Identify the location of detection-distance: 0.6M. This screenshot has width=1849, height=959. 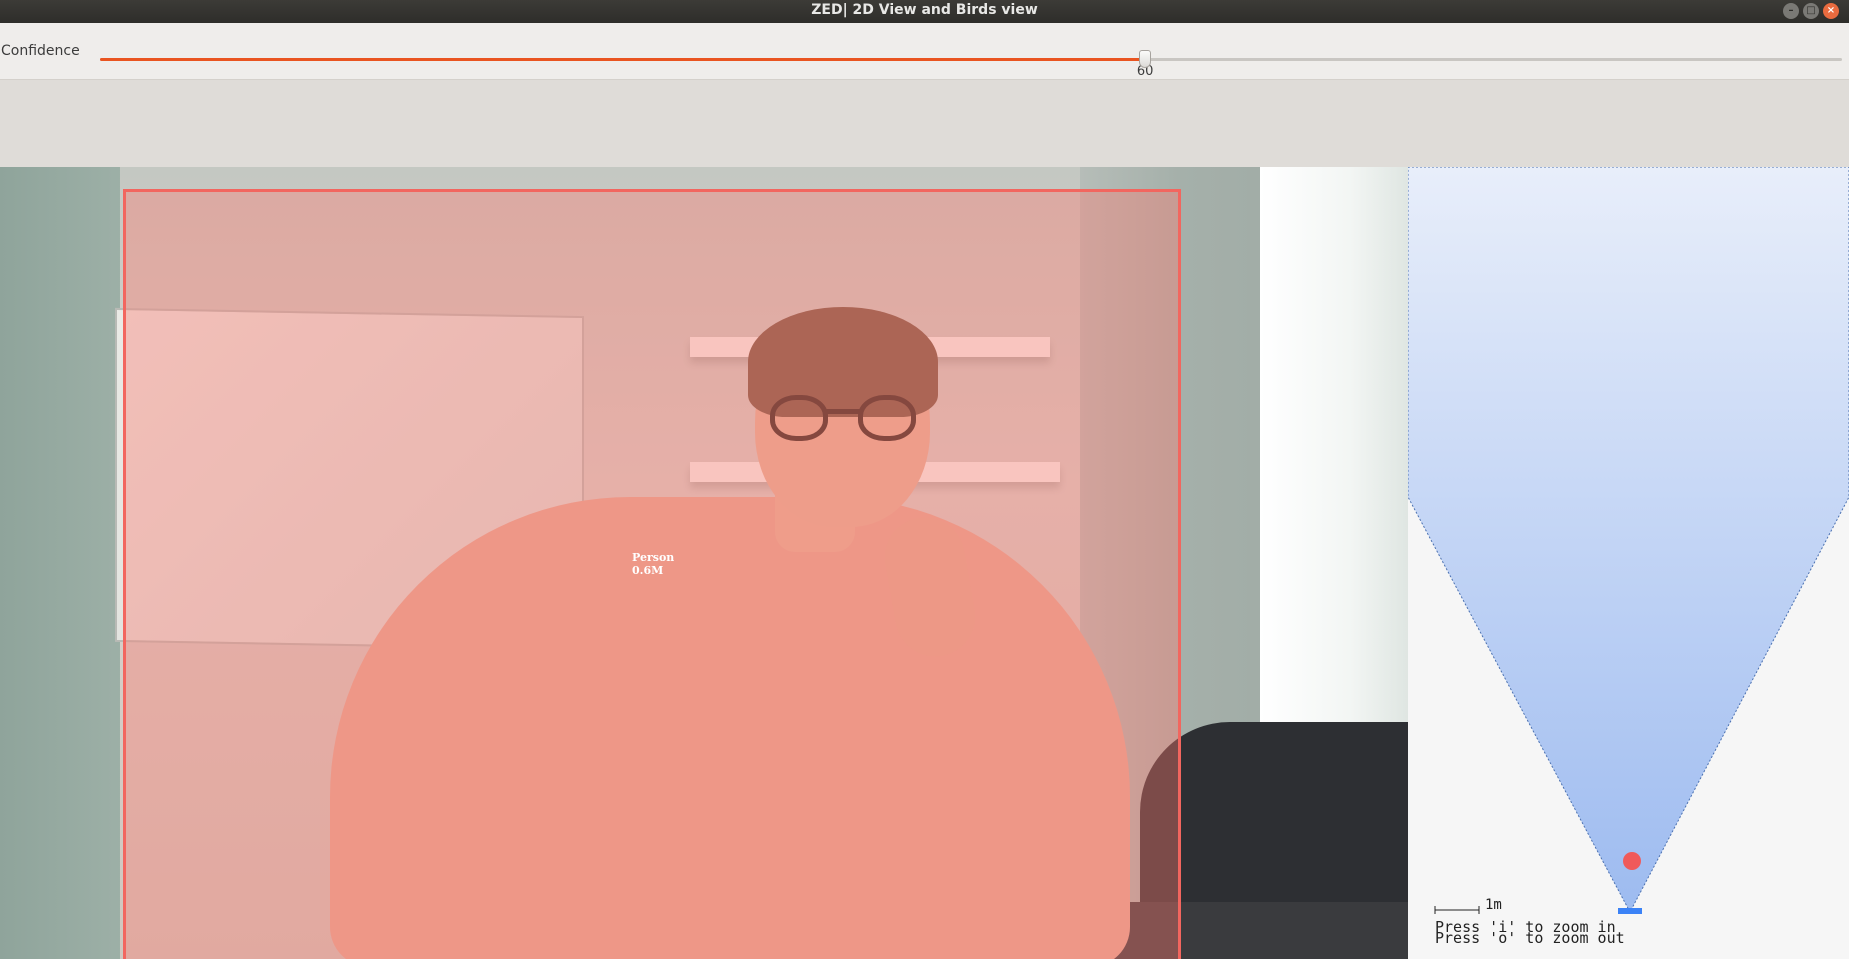
(648, 570).